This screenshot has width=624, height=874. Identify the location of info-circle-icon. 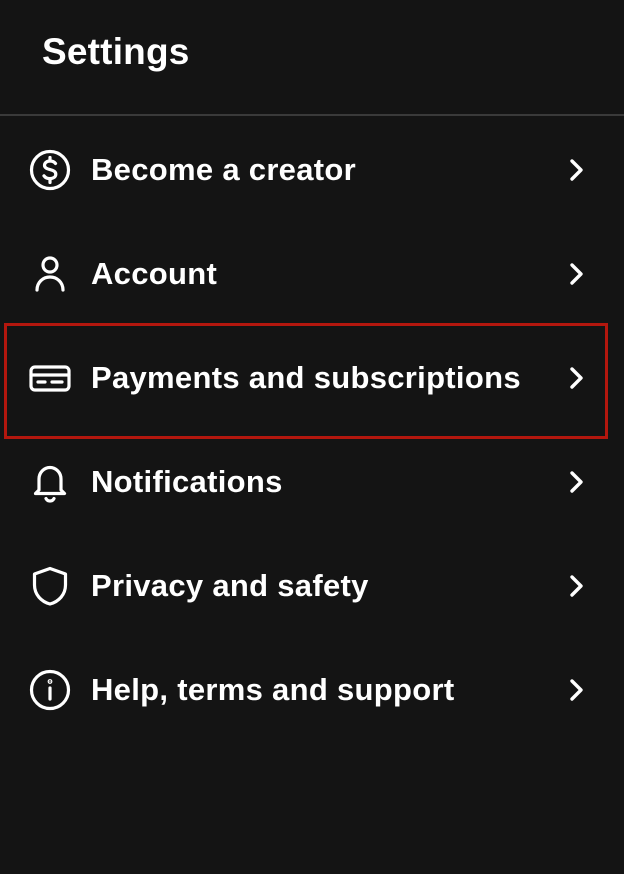
(50, 690).